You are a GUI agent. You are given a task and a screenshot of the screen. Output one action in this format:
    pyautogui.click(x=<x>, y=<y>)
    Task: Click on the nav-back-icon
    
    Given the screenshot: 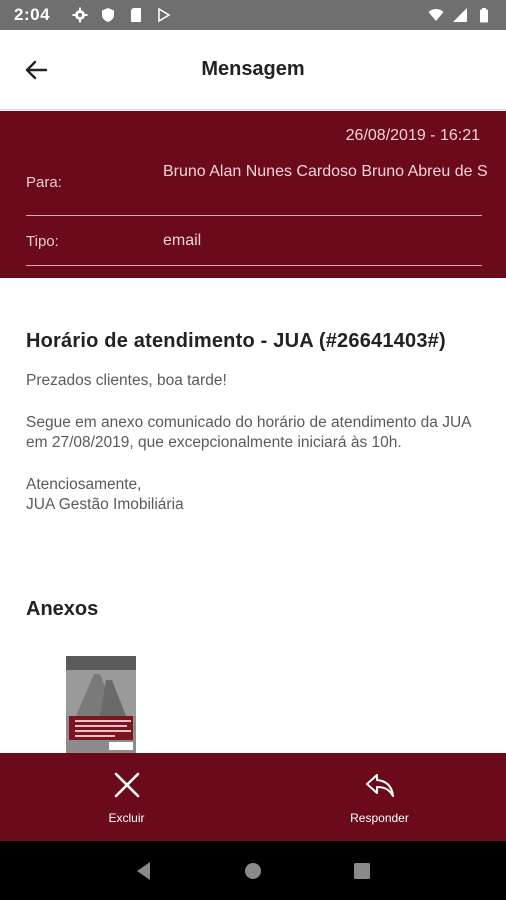 What is the action you would take?
    pyautogui.click(x=144, y=871)
    